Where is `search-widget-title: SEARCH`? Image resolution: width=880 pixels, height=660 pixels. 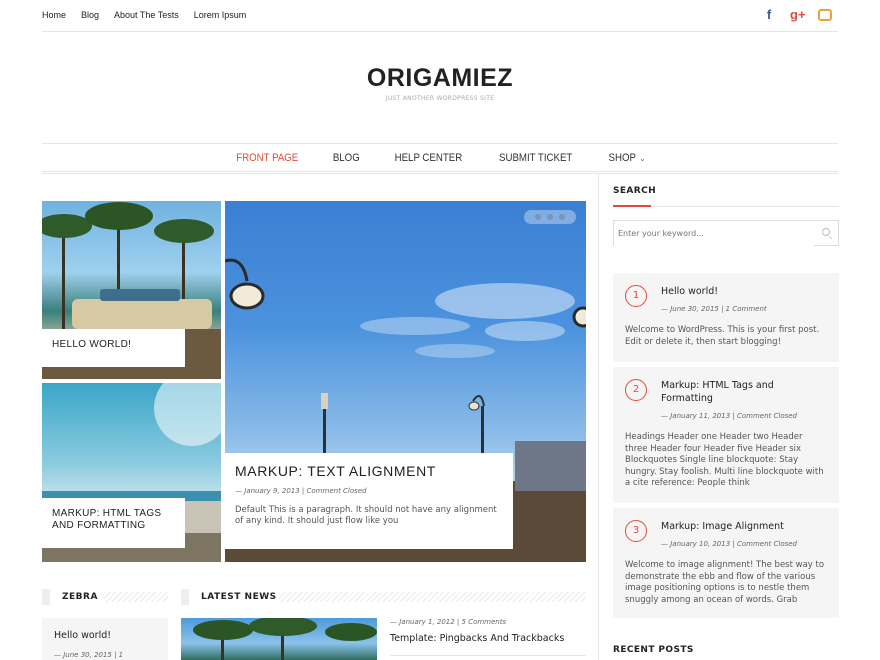
search-widget-title: SEARCH is located at coordinates (635, 191).